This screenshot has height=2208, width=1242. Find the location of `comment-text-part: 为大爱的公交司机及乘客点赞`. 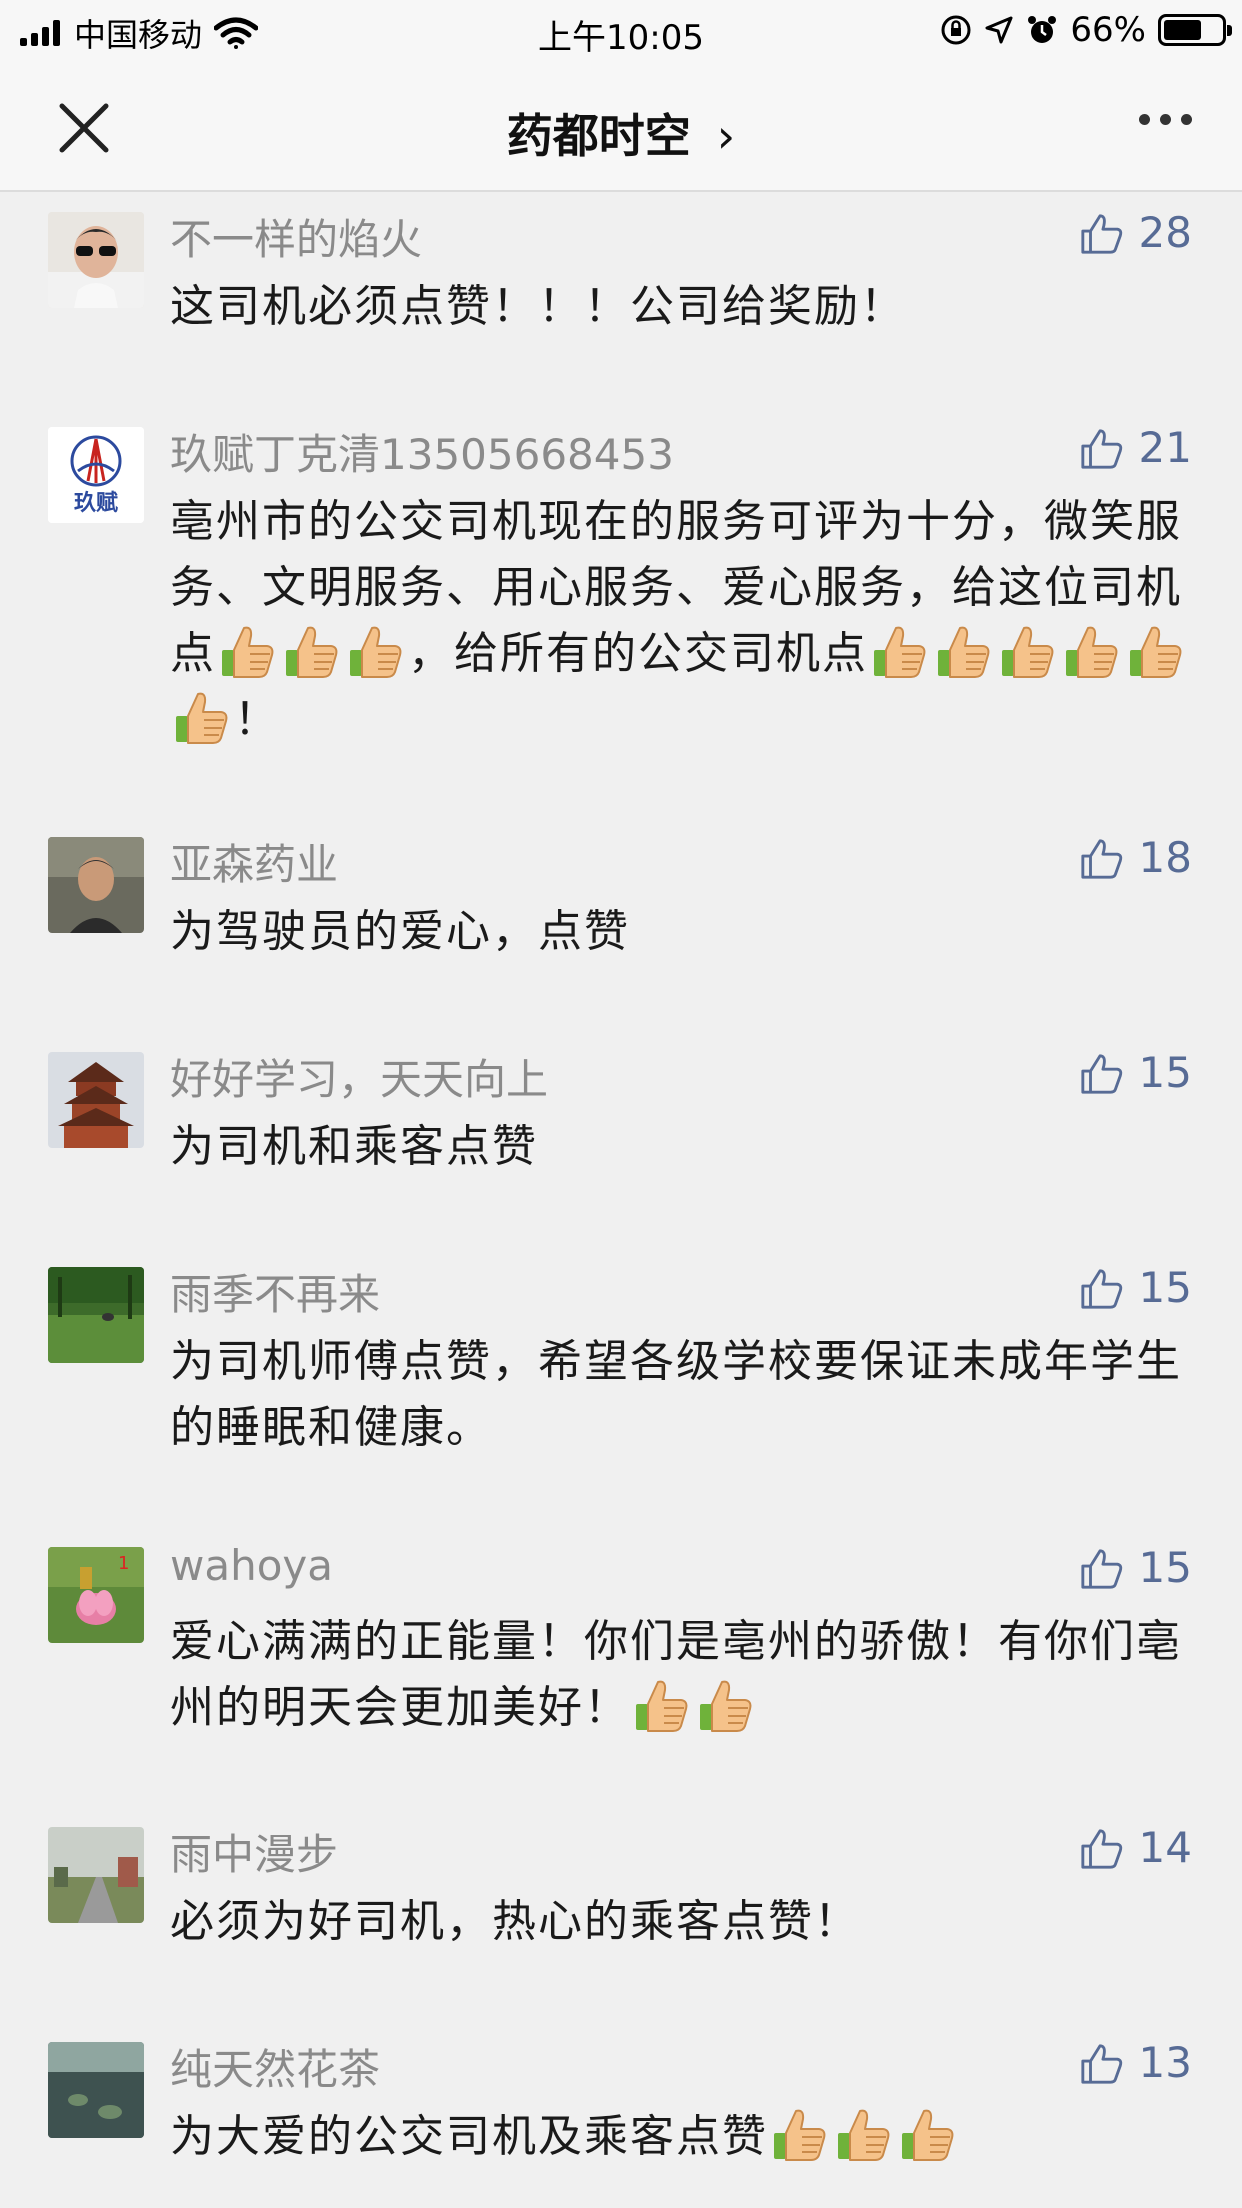

comment-text-part: 为大爱的公交司机及乘客点赞 is located at coordinates (469, 2136).